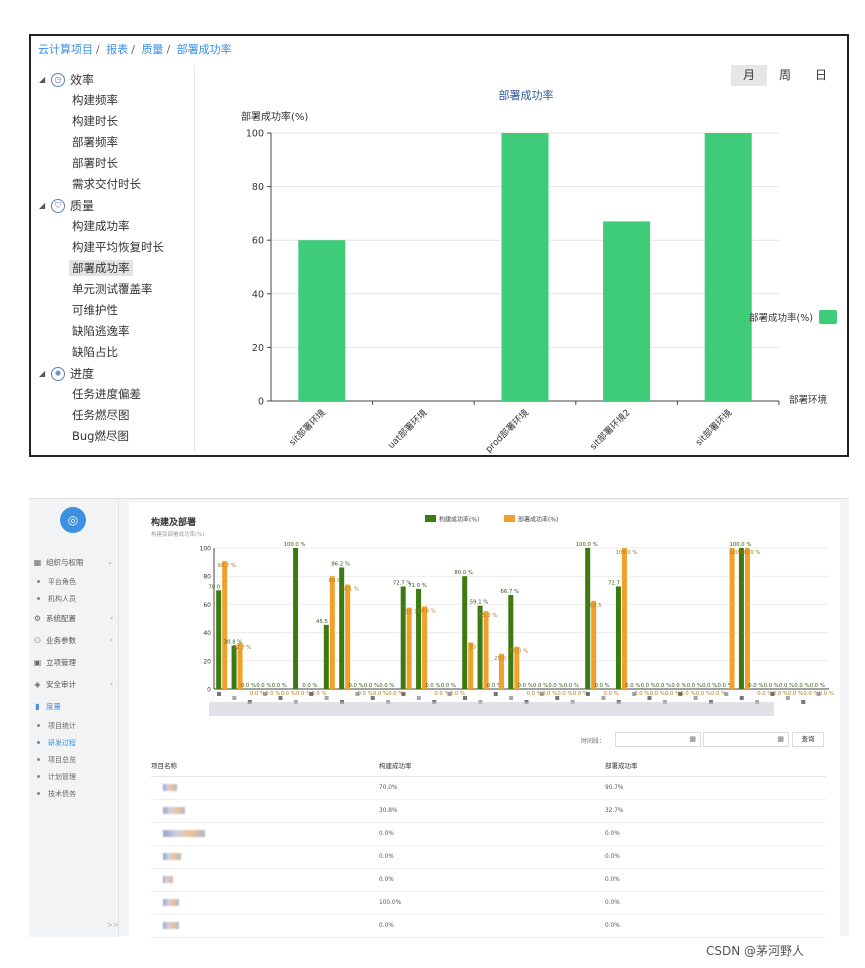 The image size is (865, 968). What do you see at coordinates (116, 247) in the screenshot?
I see `tree-item: 构建平均恢复时长` at bounding box center [116, 247].